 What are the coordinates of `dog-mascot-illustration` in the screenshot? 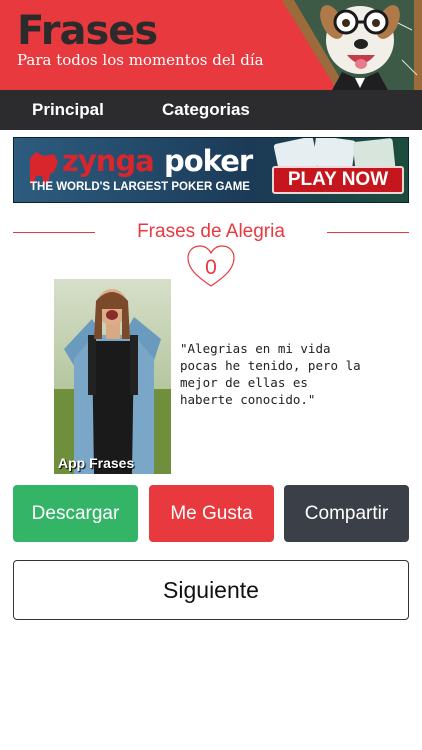 It's located at (352, 45).